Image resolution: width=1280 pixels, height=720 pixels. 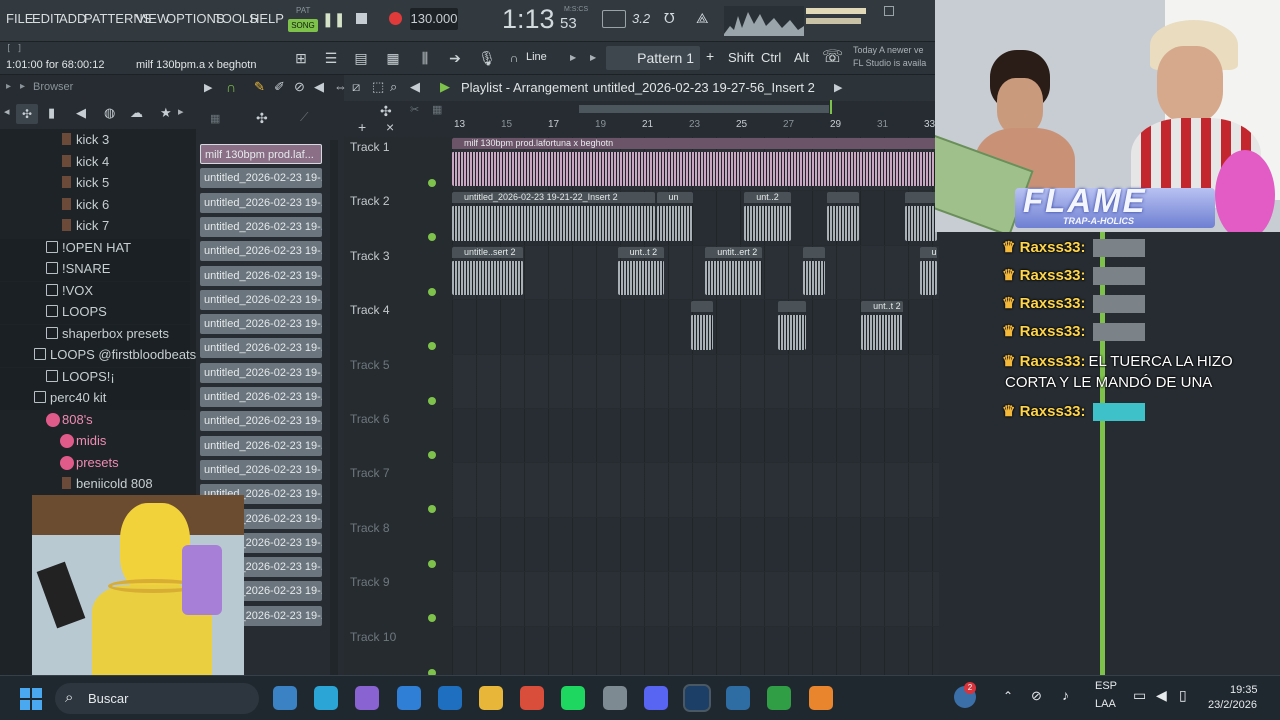 I want to click on folder-icon, so click(x=491, y=698).